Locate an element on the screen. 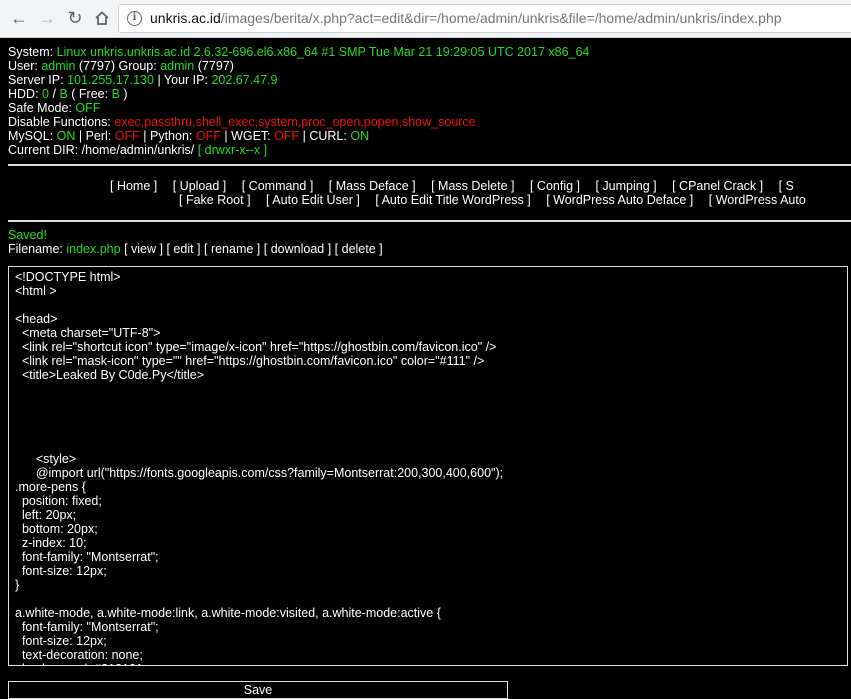 The image size is (851, 699). safe-mode-line: Safe Mode: OFF is located at coordinates (54, 108).